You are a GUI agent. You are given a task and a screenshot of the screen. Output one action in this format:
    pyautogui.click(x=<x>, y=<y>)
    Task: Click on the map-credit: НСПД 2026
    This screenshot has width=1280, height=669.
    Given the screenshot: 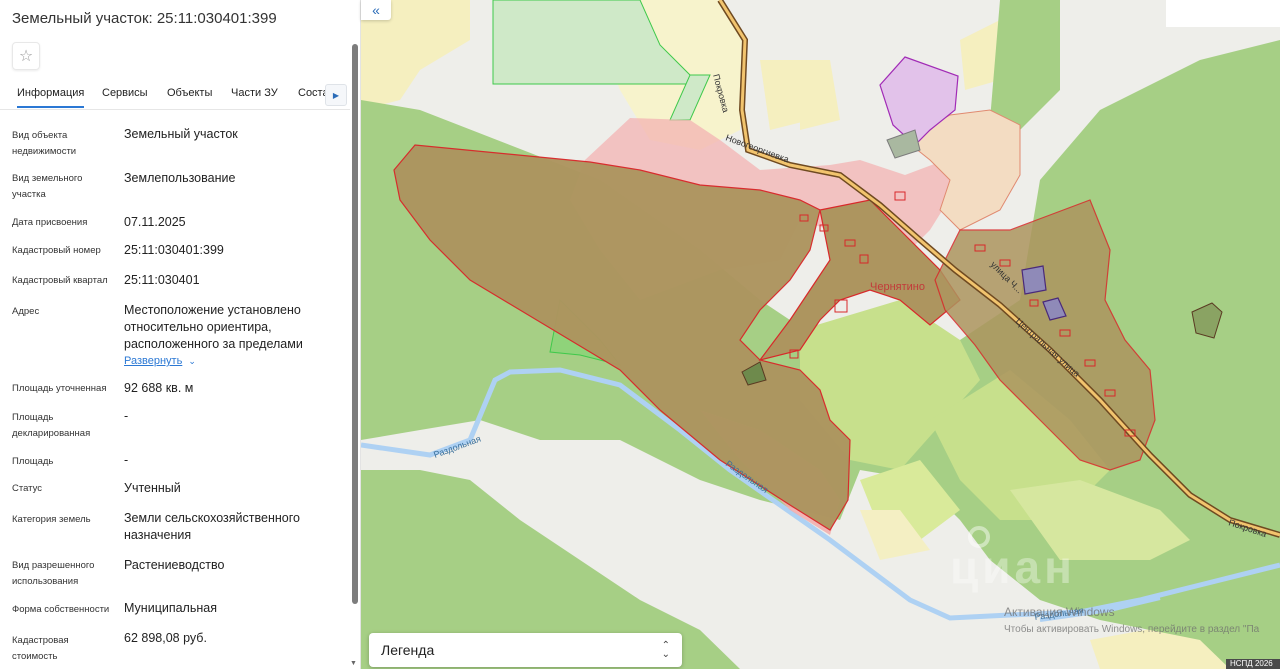 What is the action you would take?
    pyautogui.click(x=1253, y=664)
    